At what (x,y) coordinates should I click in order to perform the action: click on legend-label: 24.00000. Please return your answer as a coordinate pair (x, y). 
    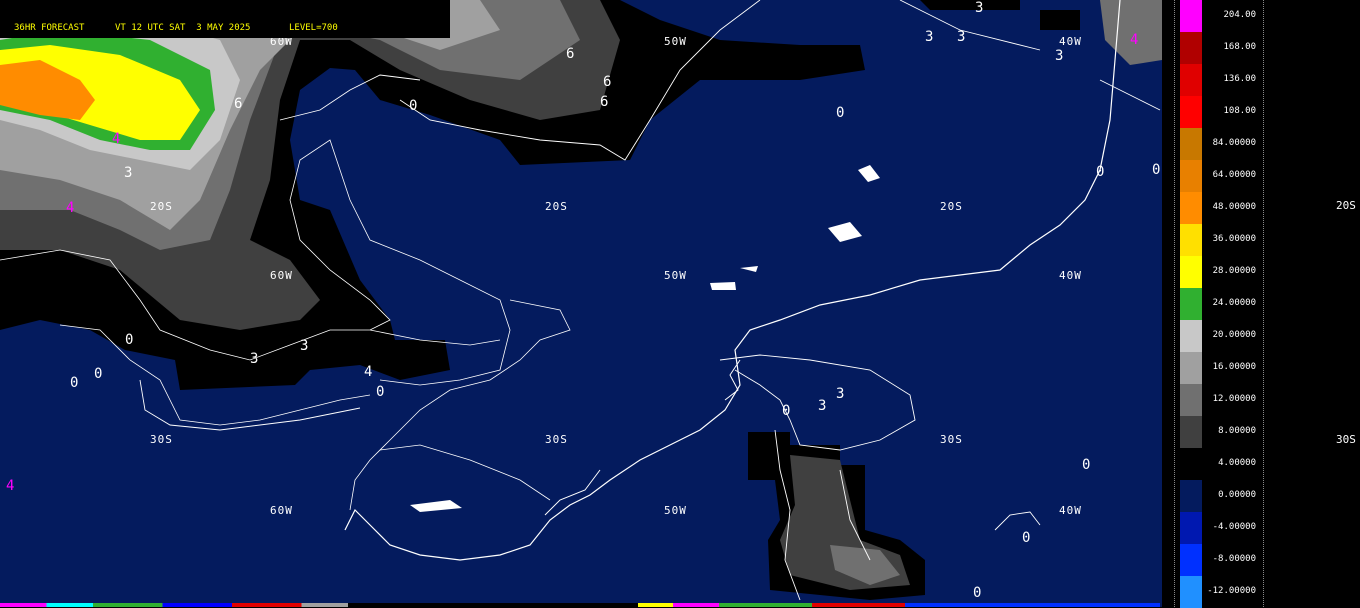
    Looking at the image, I should click on (1234, 303).